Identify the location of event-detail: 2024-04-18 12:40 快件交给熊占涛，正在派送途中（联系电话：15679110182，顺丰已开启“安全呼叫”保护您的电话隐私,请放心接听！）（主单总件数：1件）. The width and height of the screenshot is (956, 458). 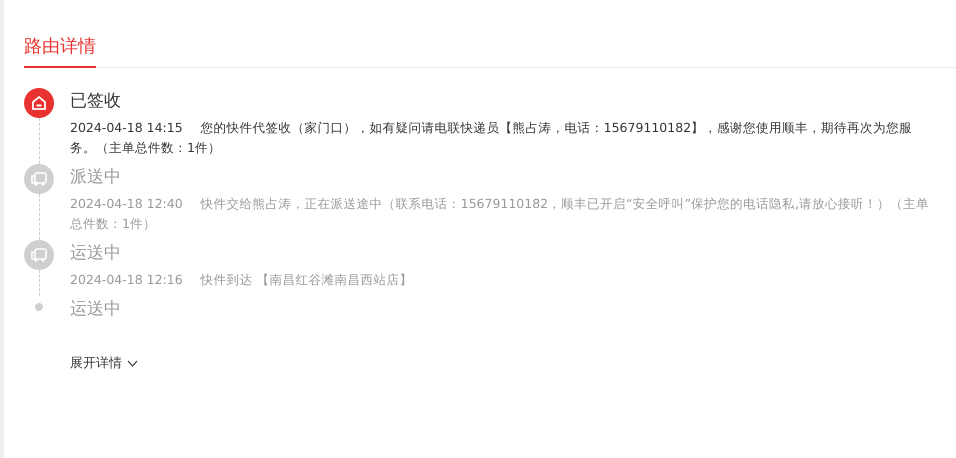
(500, 214).